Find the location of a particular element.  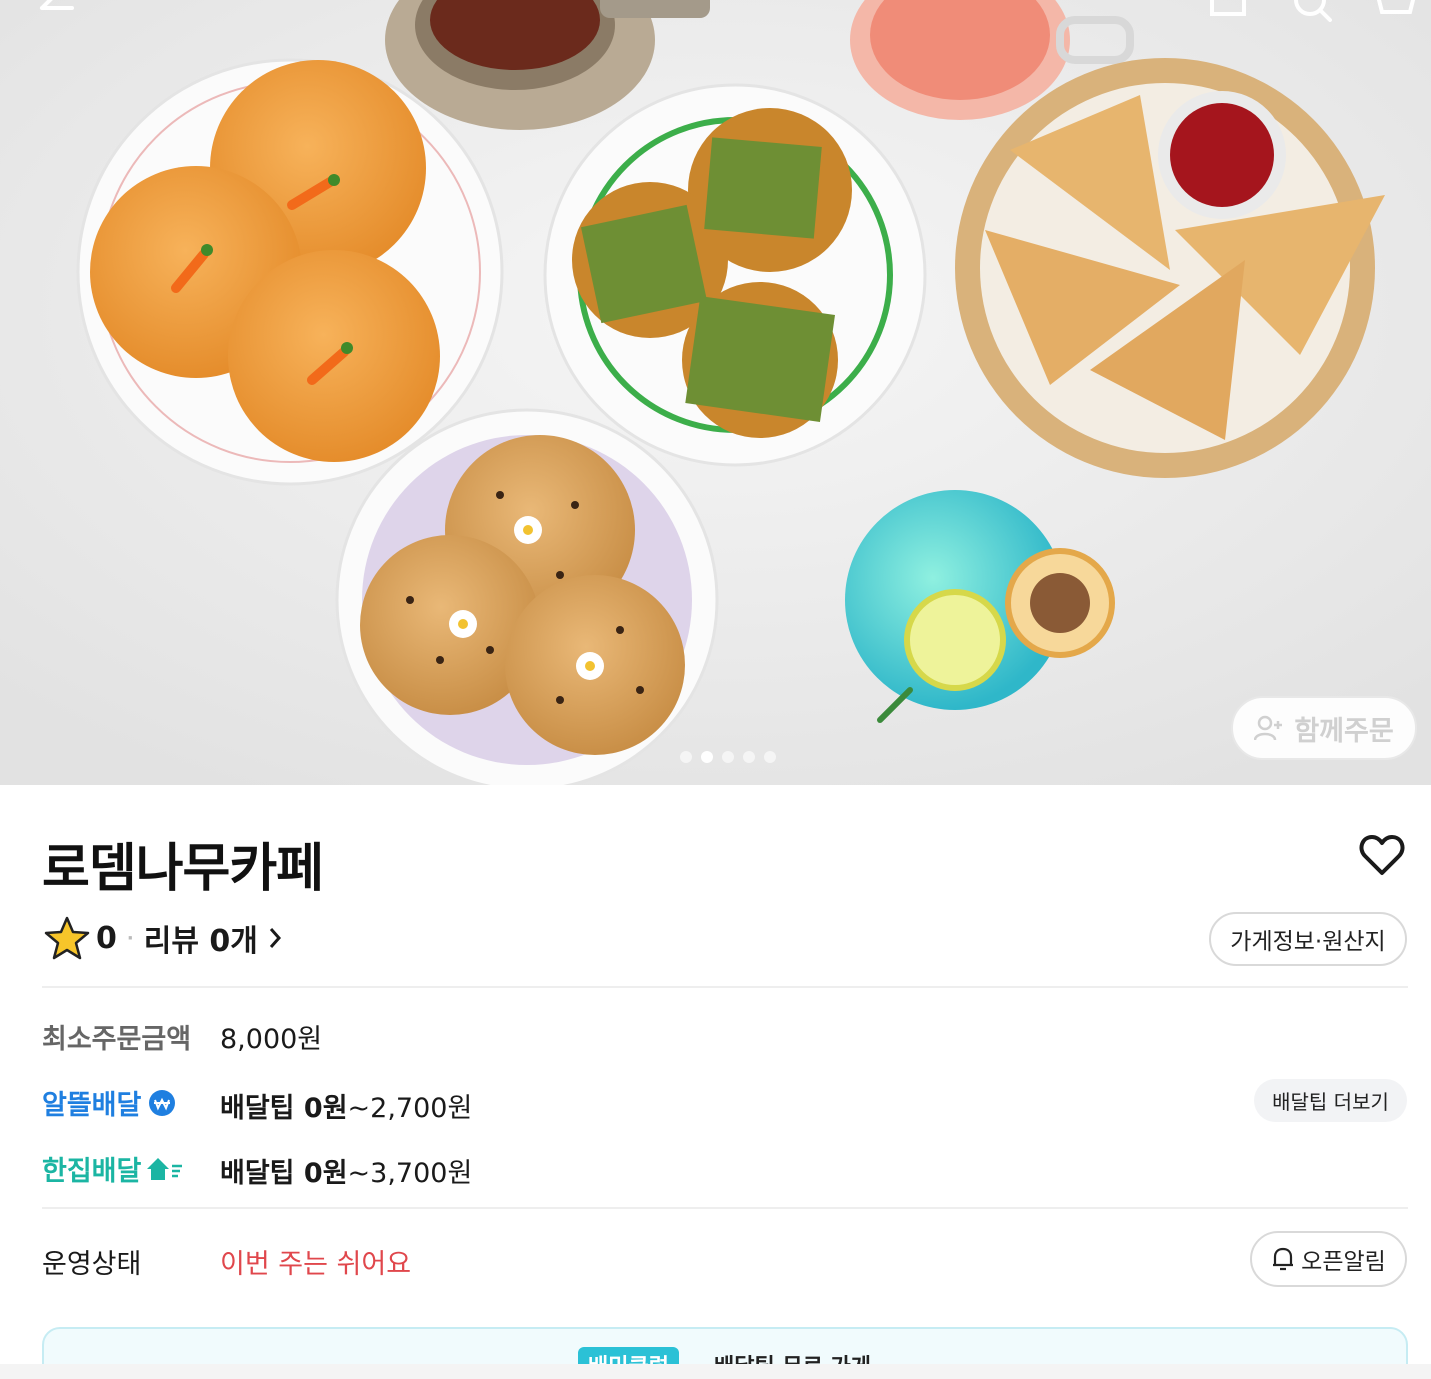

saving-delivery-label-group: 알뜰배달 is located at coordinates (109, 1102).